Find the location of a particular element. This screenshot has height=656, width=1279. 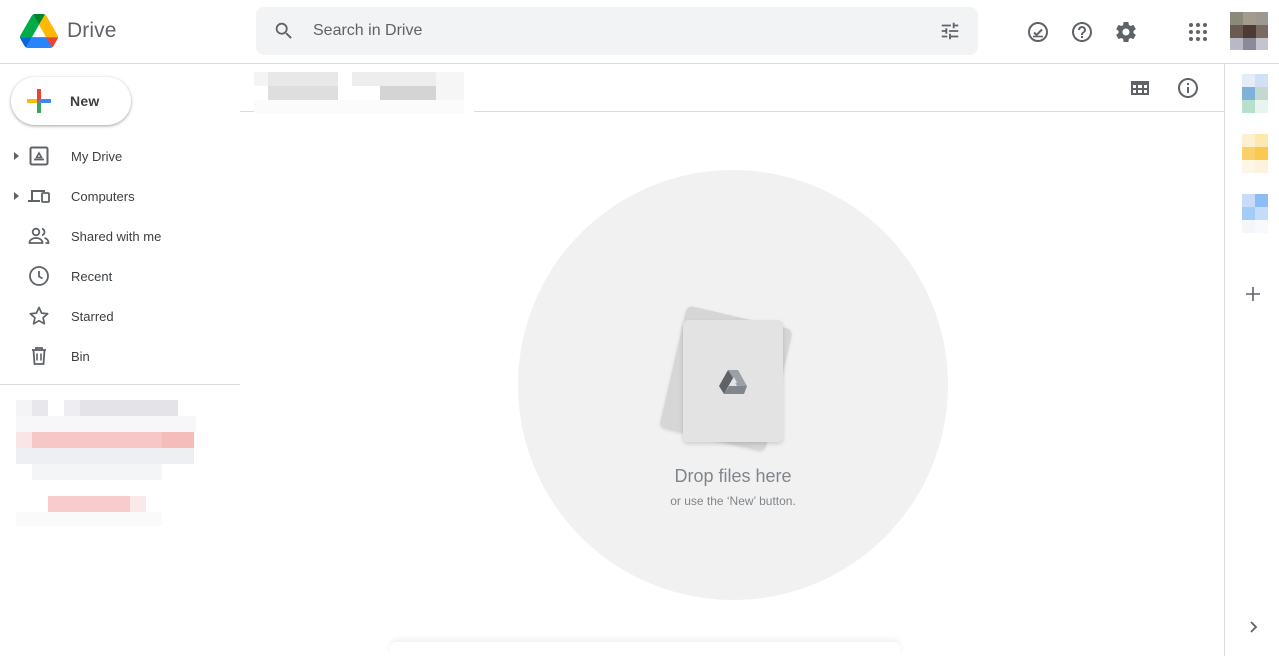

drop-title: Drop files here is located at coordinates (733, 476).